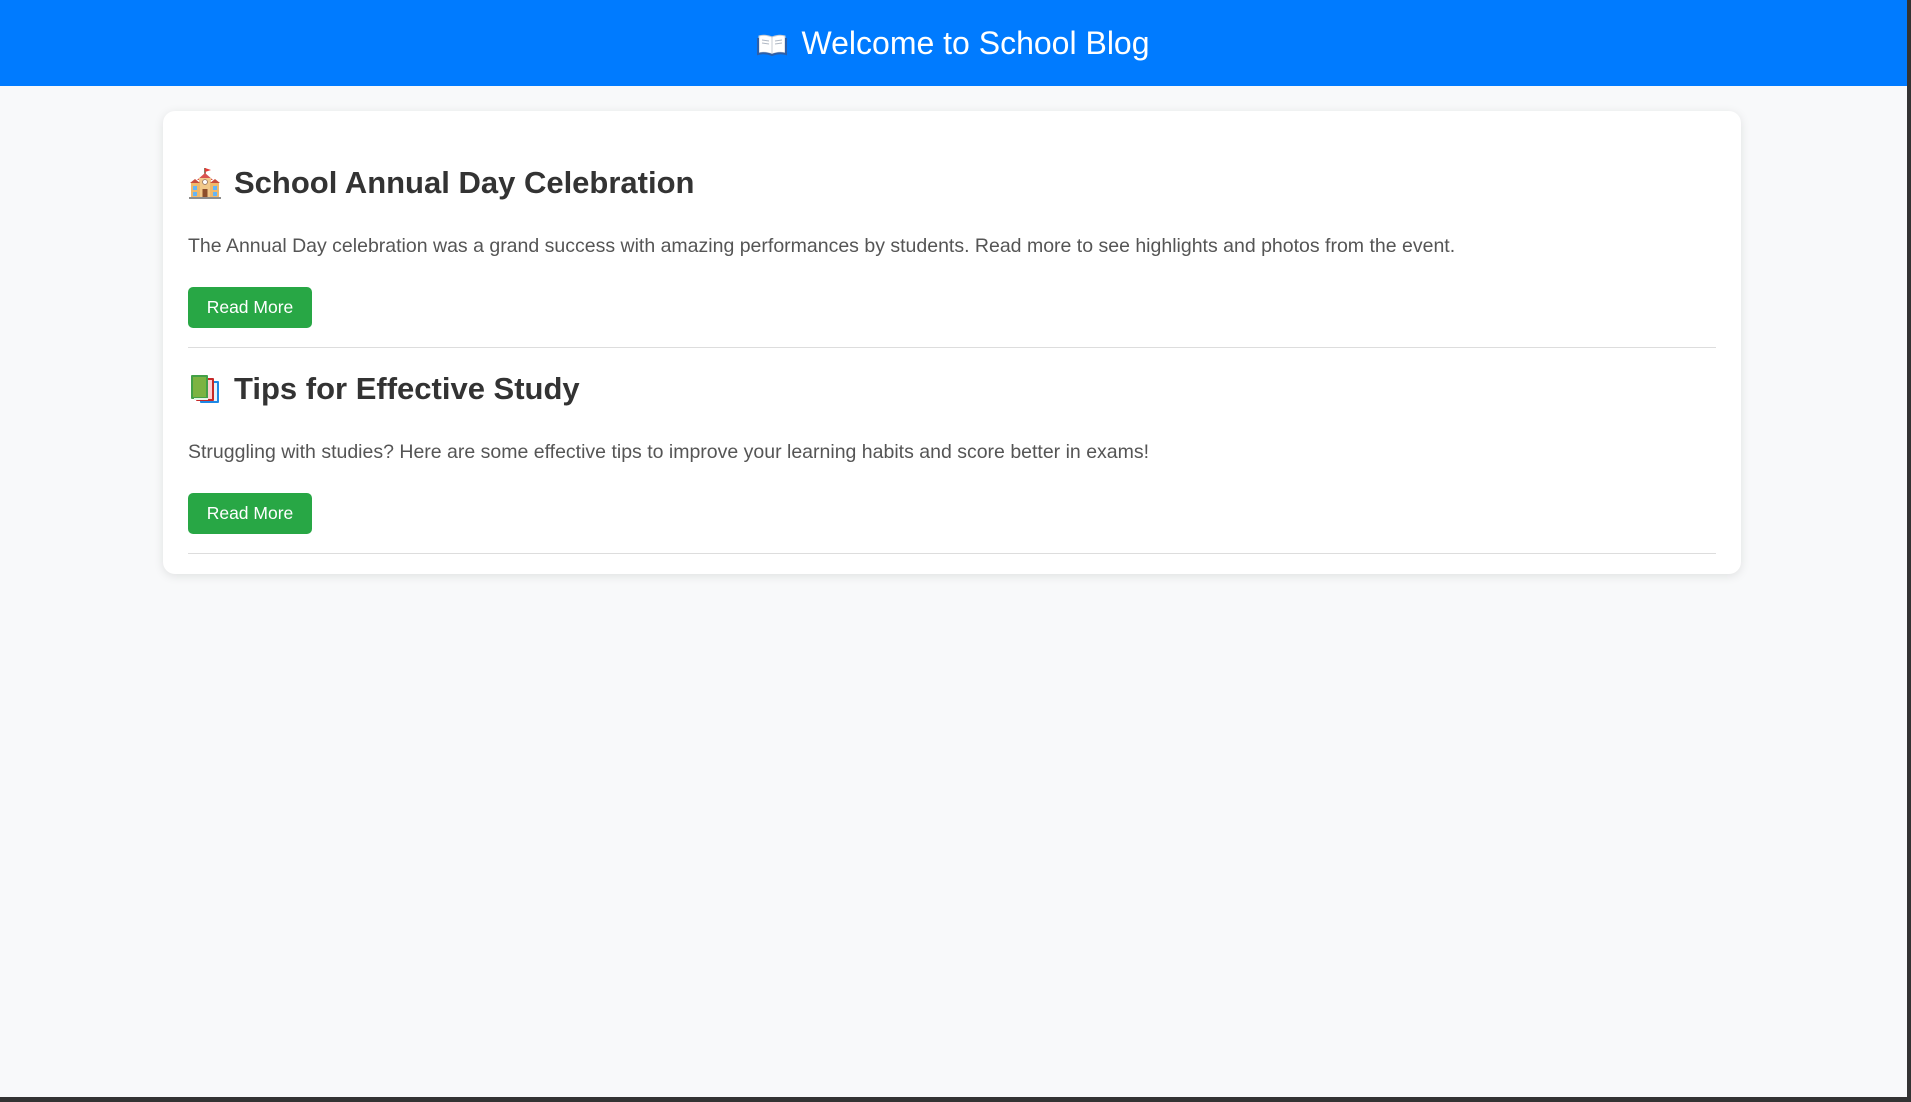  I want to click on post-title-text: School Annual Day Celebration, so click(464, 183).